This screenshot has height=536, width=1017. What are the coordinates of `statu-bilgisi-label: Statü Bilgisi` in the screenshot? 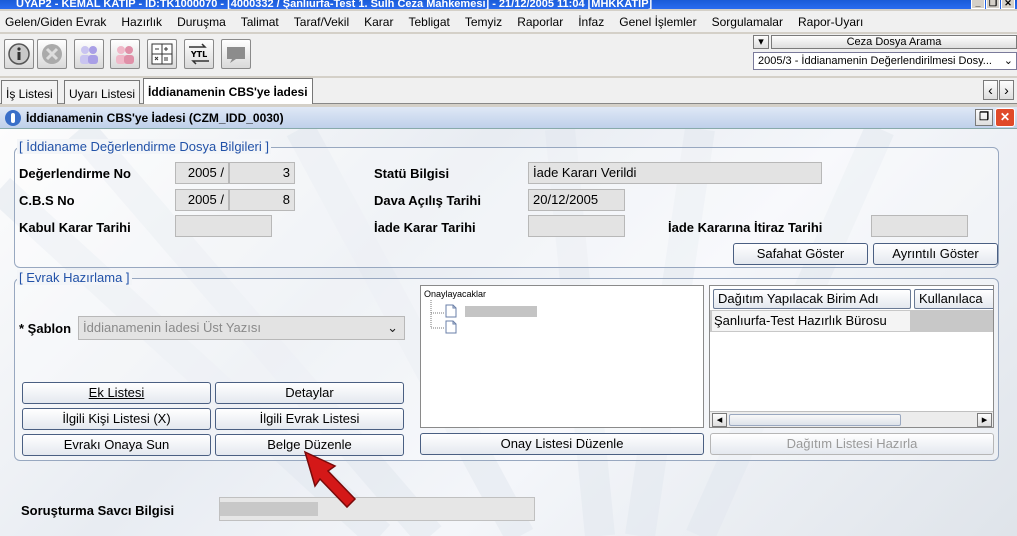 It's located at (412, 173).